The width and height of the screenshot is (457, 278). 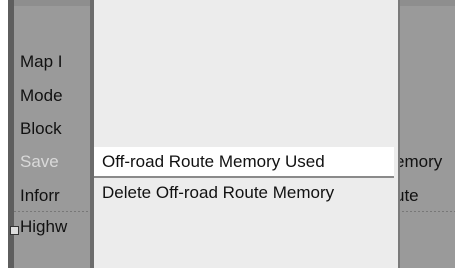 What do you see at coordinates (41, 96) in the screenshot?
I see `menu-item-mode: Mode` at bounding box center [41, 96].